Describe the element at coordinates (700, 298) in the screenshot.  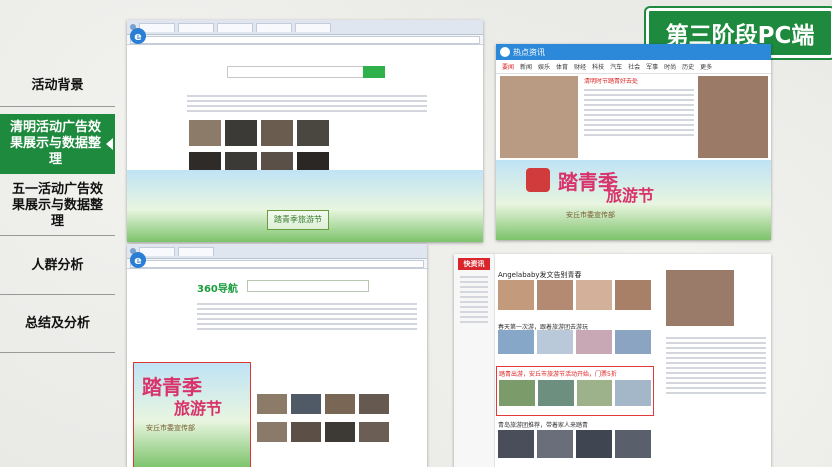
I see `side-image` at that location.